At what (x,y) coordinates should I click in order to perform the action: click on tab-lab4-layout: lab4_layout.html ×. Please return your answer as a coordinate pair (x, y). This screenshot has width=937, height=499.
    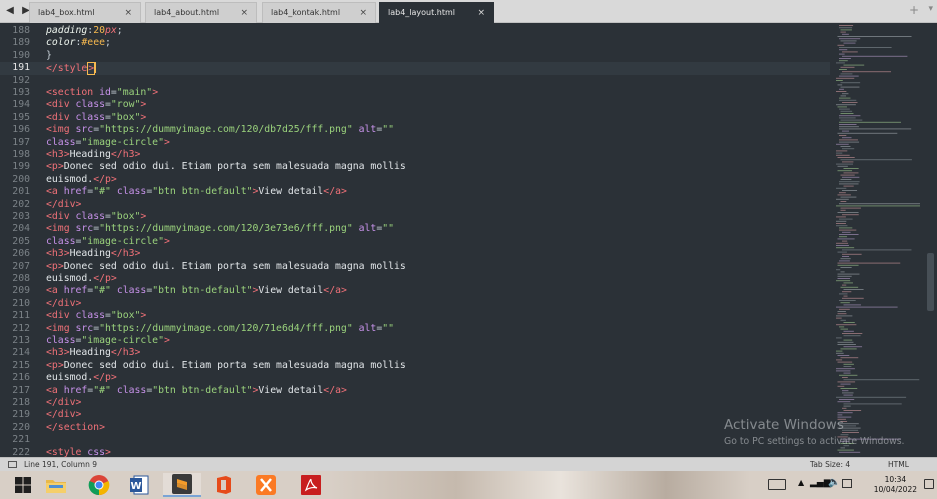
    Looking at the image, I should click on (436, 12).